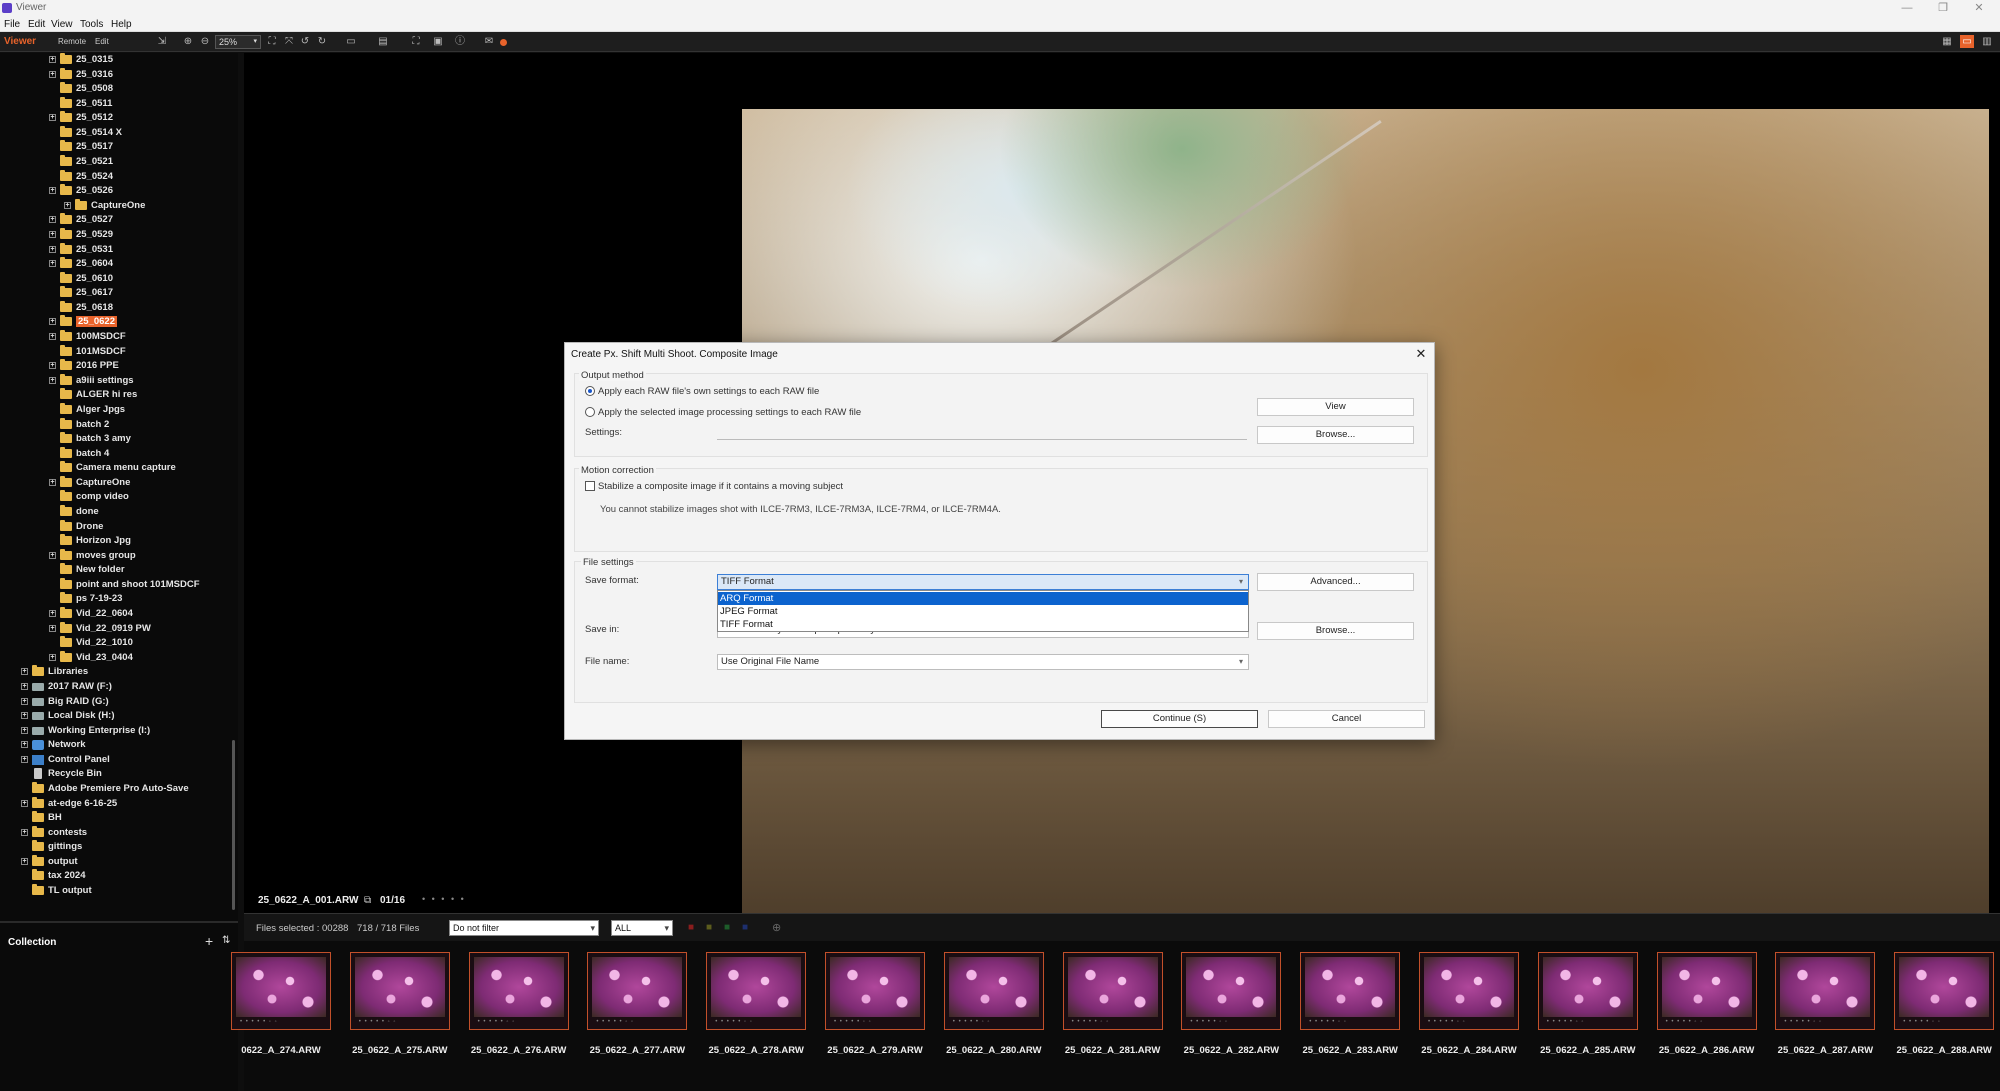  Describe the element at coordinates (233, 825) in the screenshot. I see `tree-scrollbar` at that location.